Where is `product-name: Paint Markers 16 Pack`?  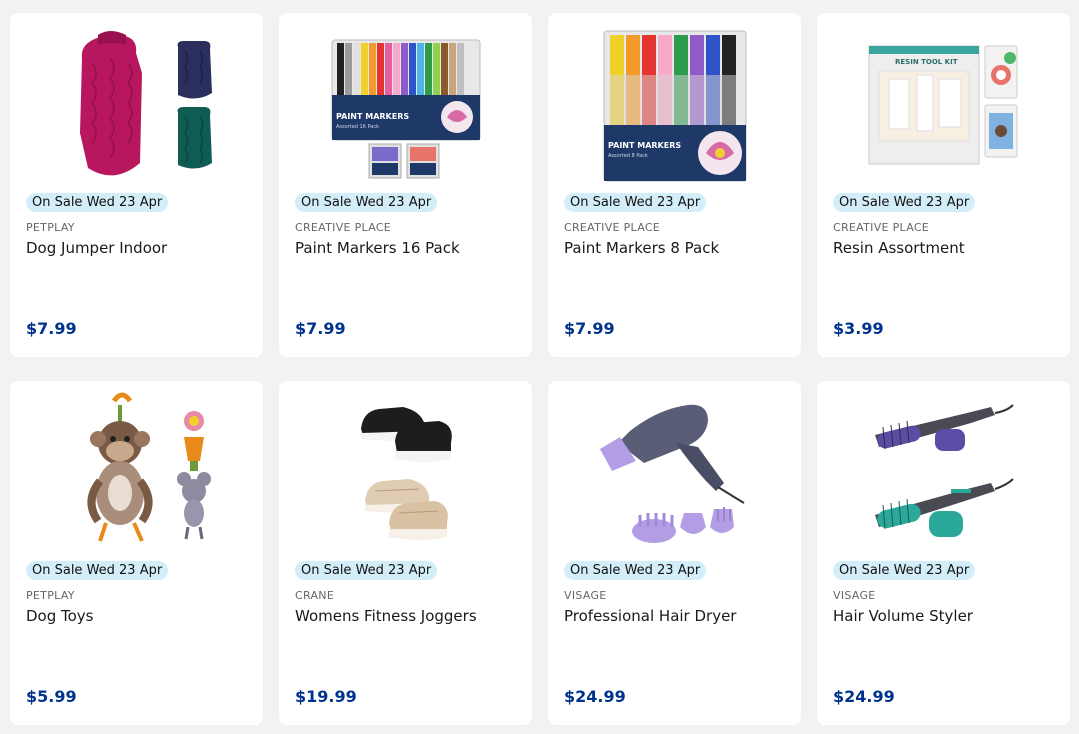 product-name: Paint Markers 16 Pack is located at coordinates (377, 248).